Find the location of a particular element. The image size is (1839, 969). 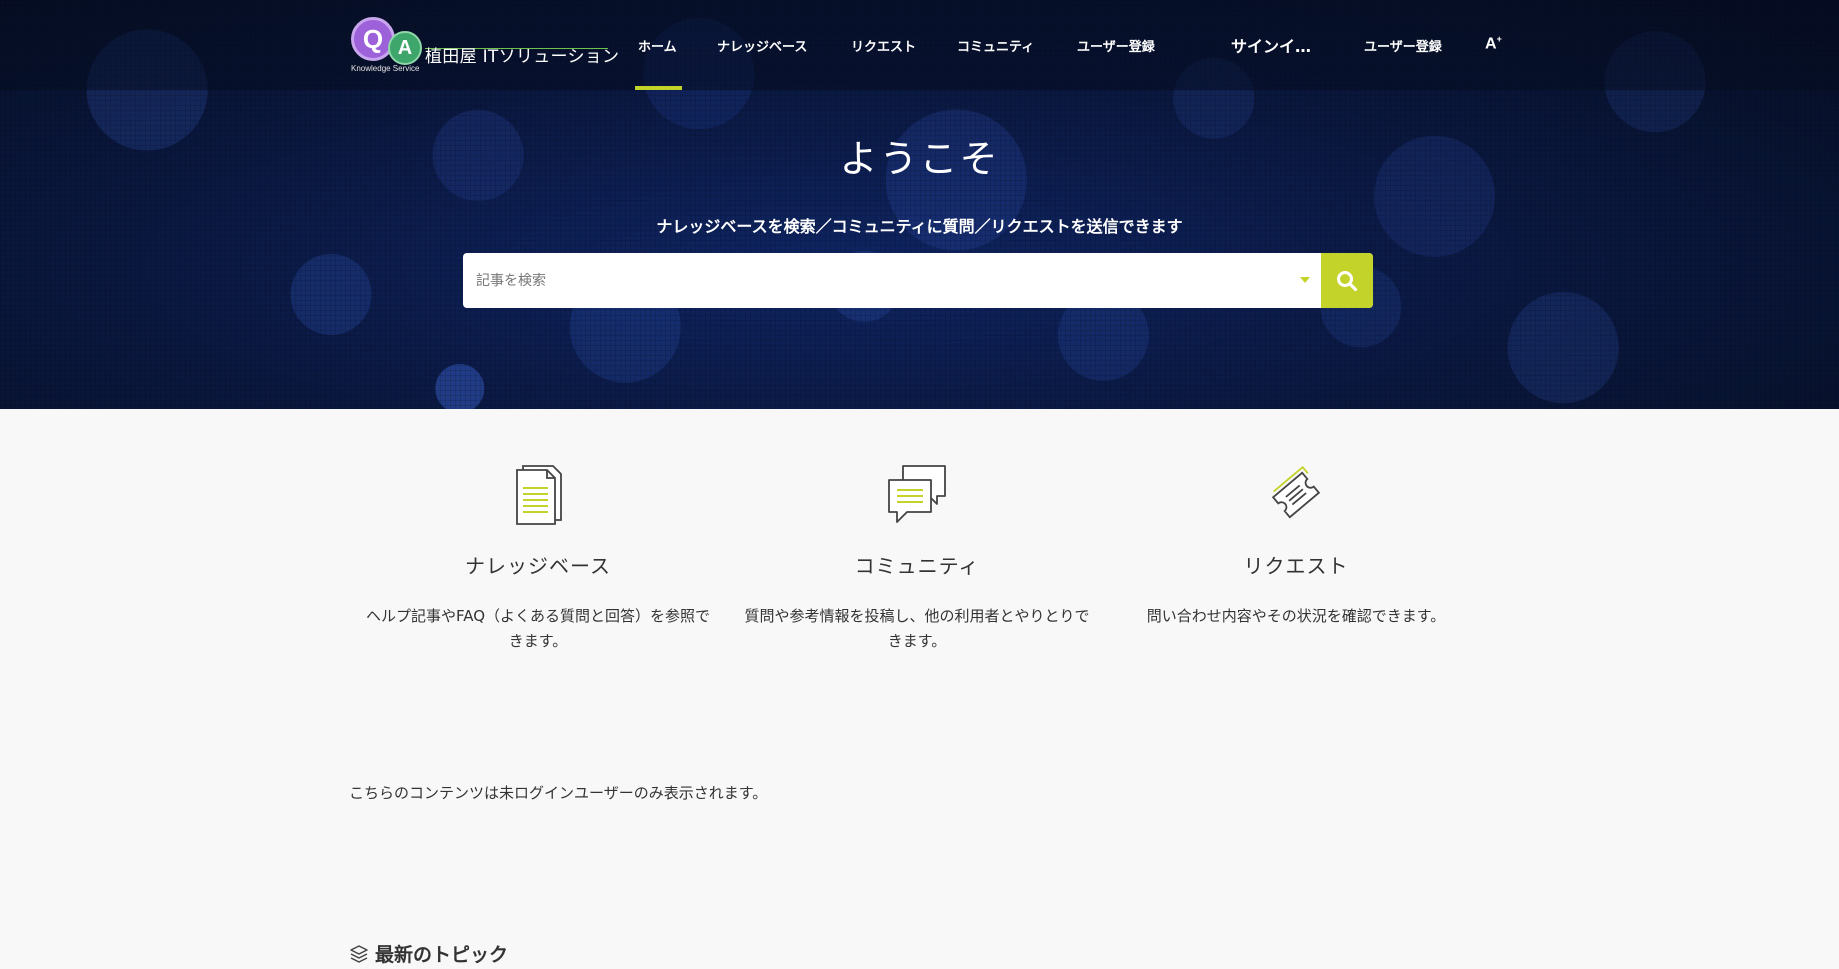

chat-bubbles-icon is located at coordinates (917, 494).